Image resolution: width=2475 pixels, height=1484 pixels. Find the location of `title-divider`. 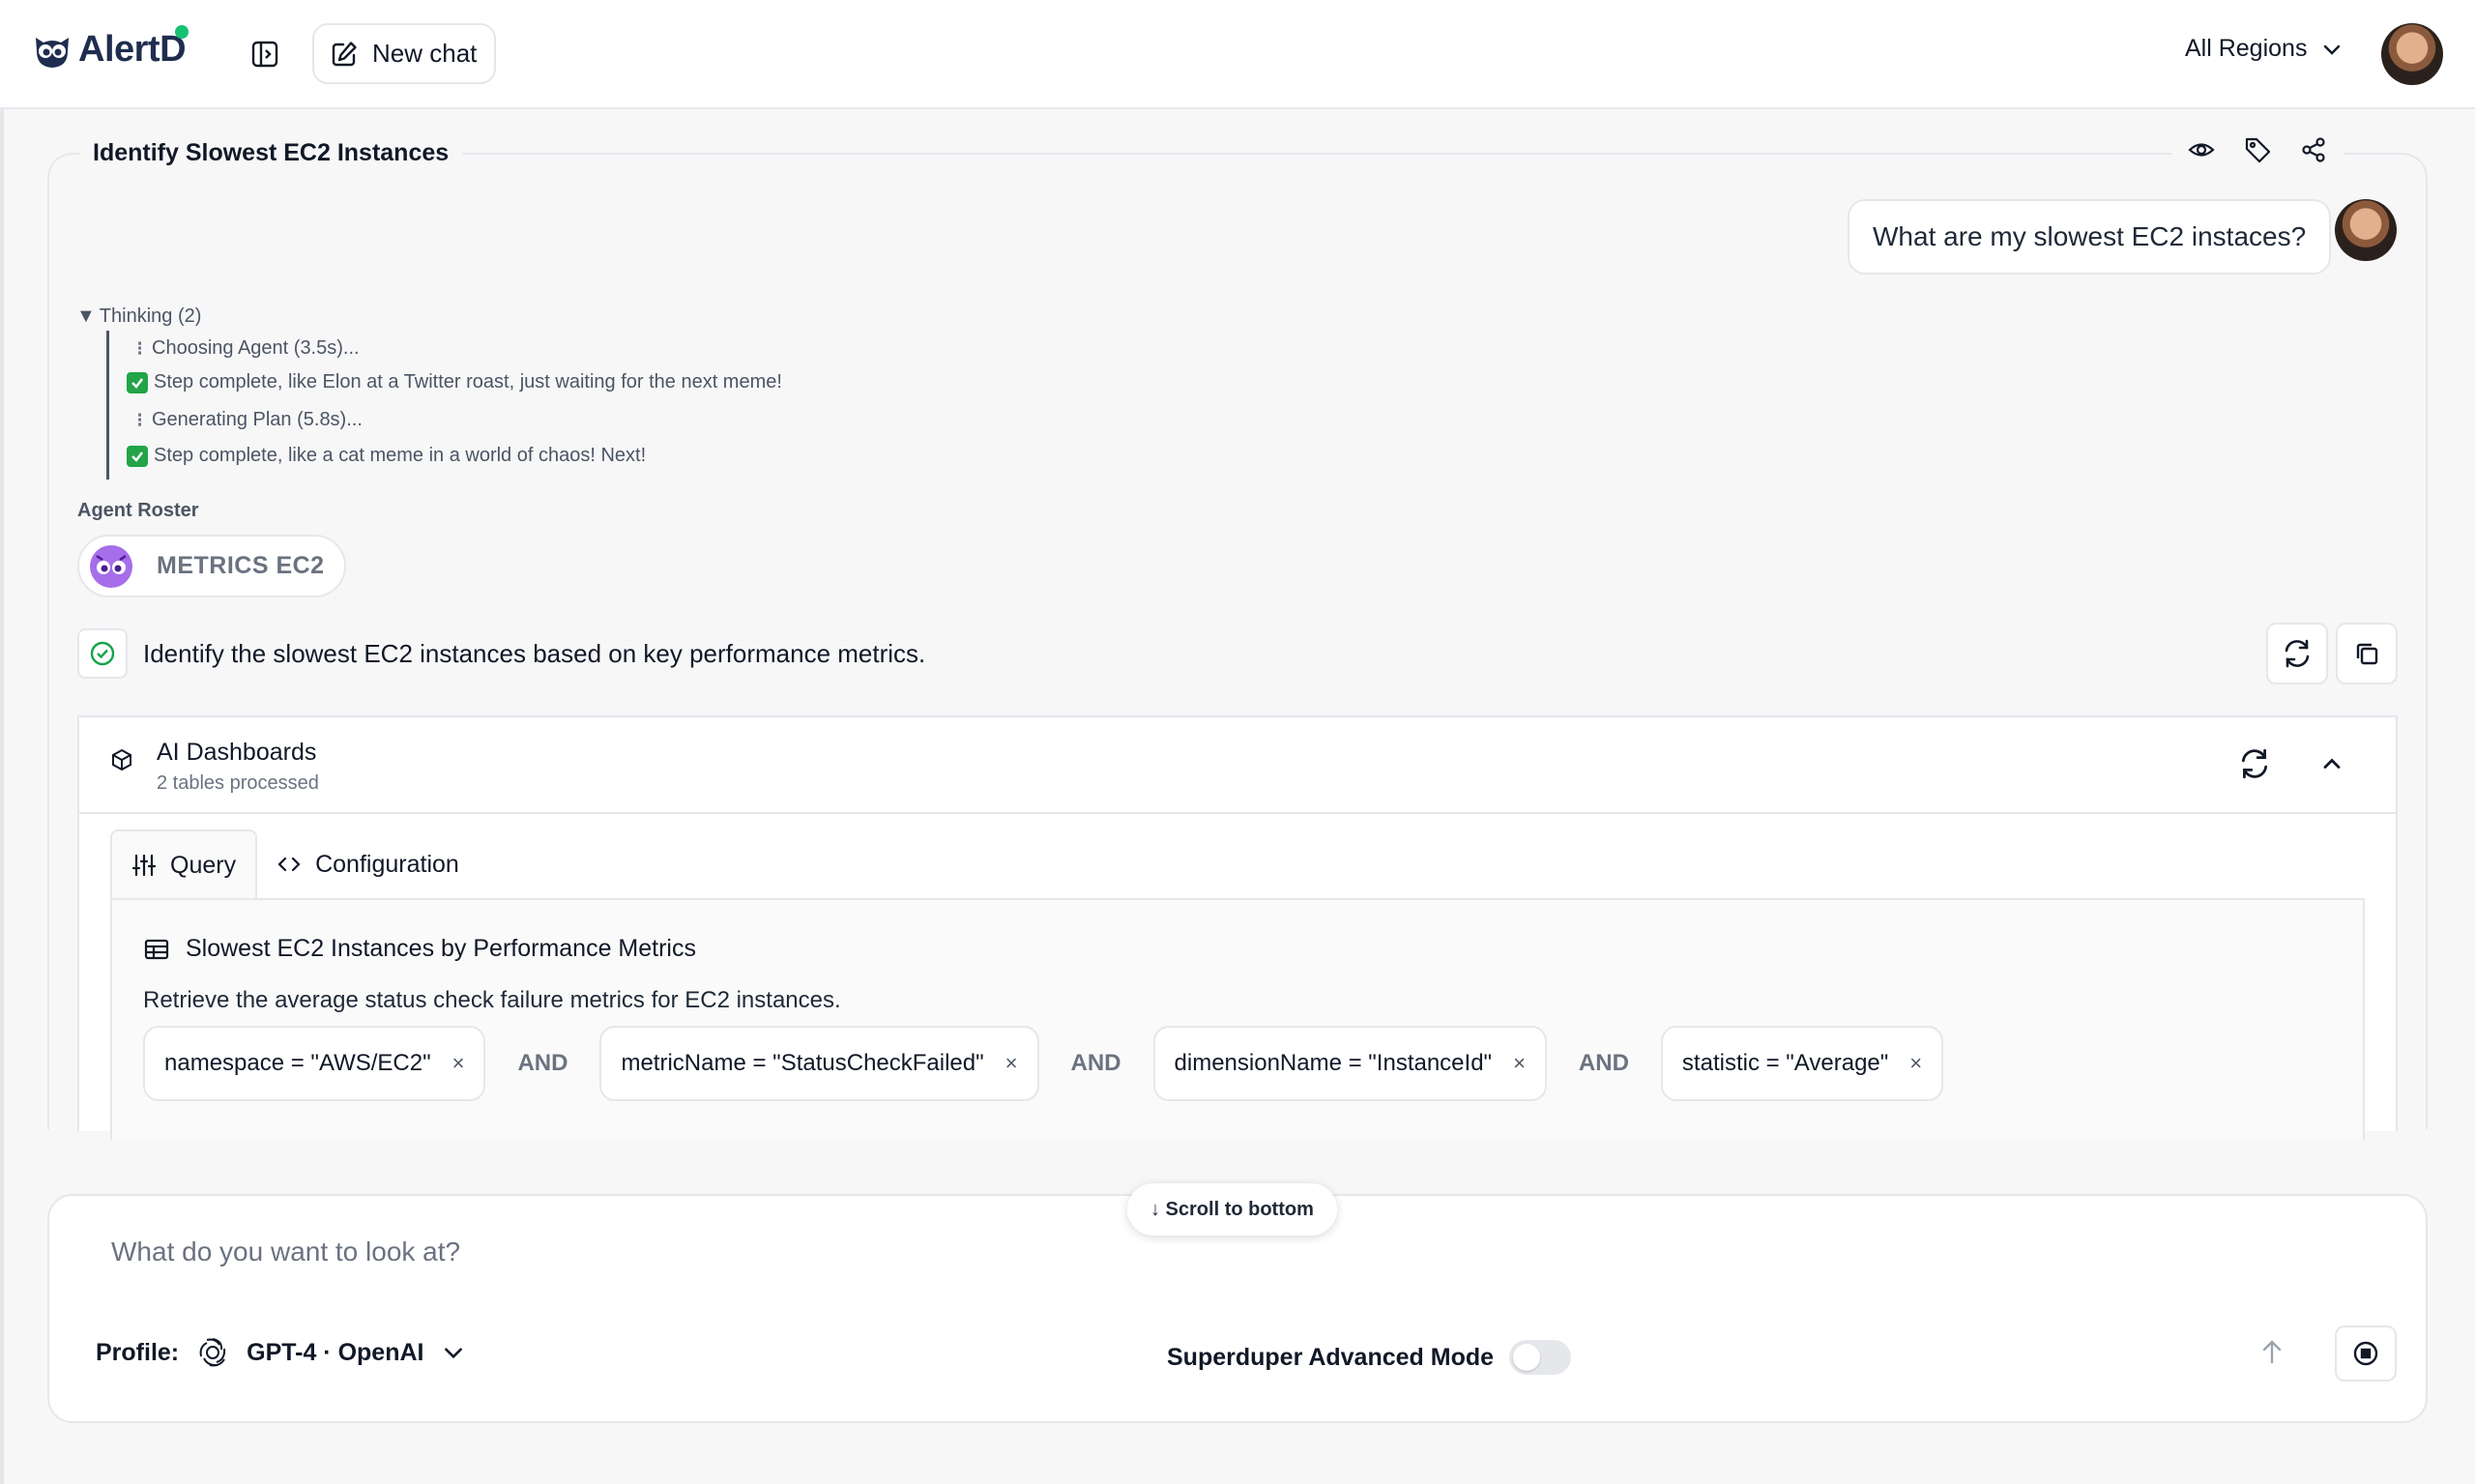

title-divider is located at coordinates (1313, 154).